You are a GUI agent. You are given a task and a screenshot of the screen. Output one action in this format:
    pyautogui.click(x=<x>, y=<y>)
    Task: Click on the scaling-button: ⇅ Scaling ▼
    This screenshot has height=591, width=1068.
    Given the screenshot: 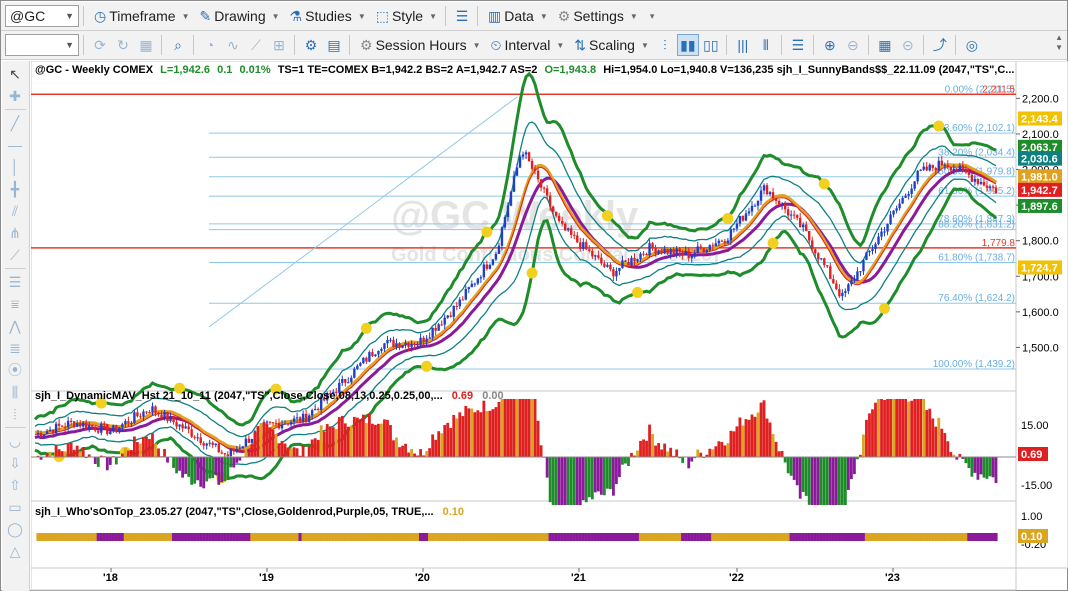 What is the action you would take?
    pyautogui.click(x=611, y=45)
    